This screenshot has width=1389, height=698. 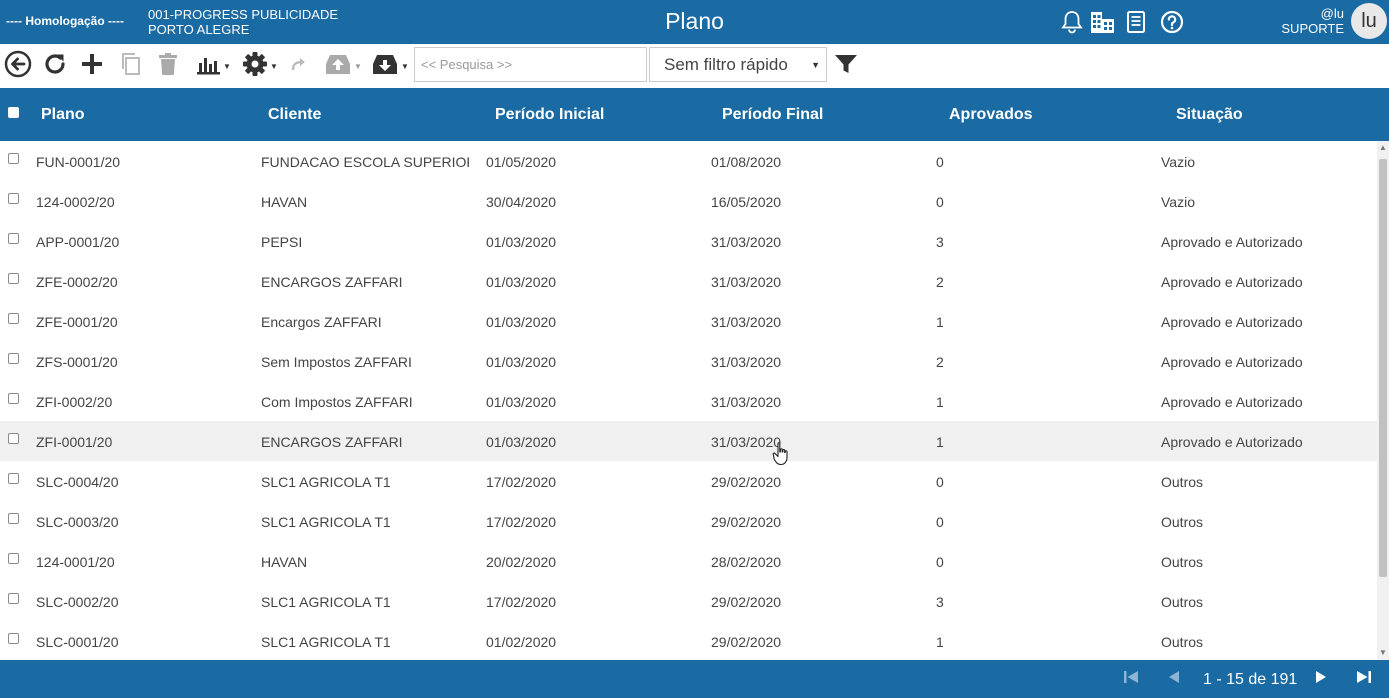 I want to click on column-header-plano: Plano, so click(x=63, y=115).